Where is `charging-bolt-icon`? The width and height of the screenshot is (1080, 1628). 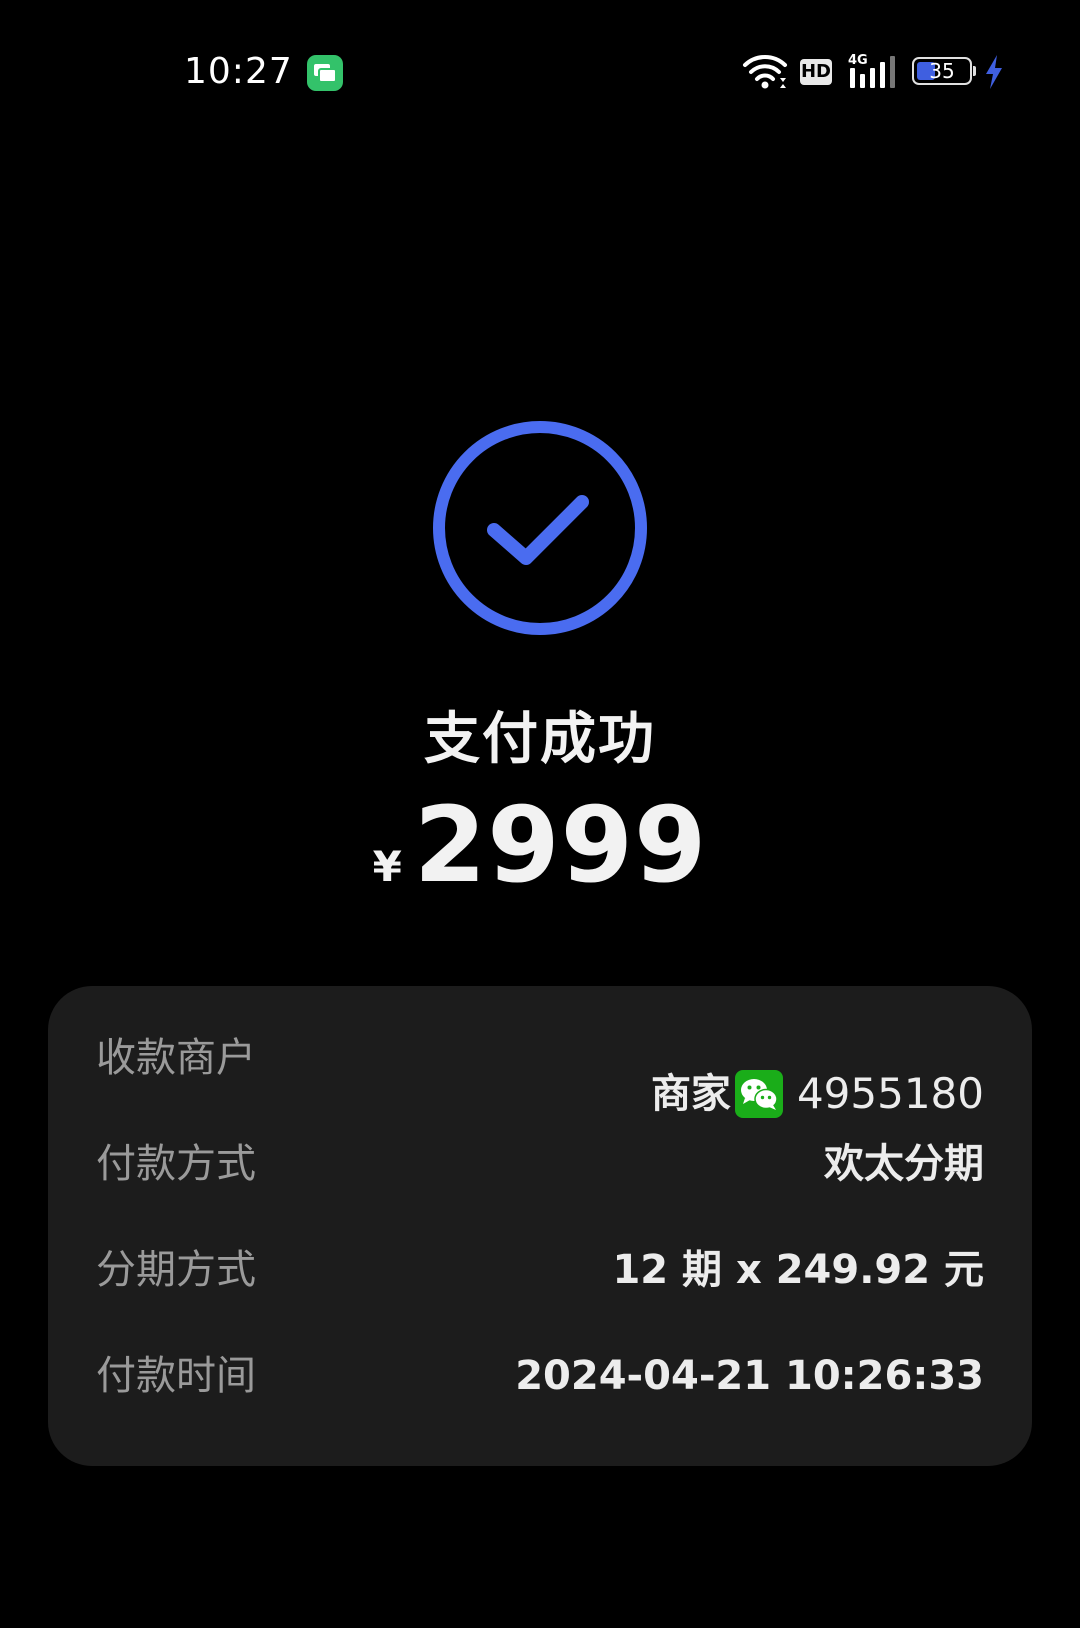
charging-bolt-icon is located at coordinates (994, 72).